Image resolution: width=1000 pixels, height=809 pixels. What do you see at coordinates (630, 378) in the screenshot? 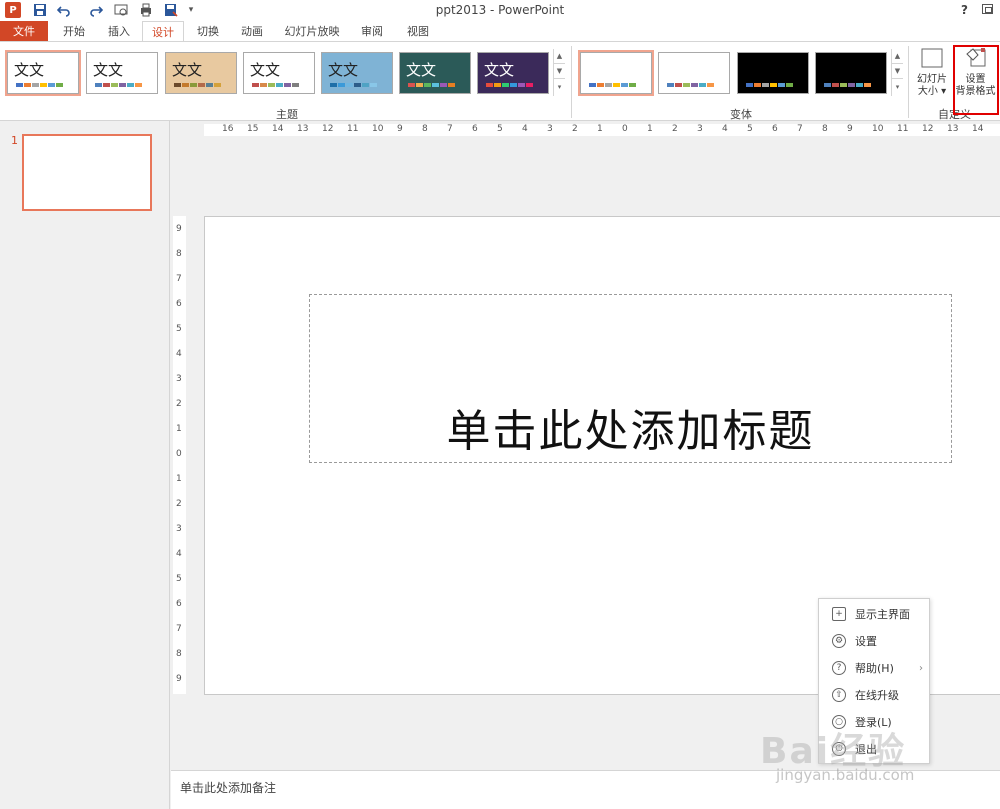
I see `title-placeholder: 单击此处添加标题` at bounding box center [630, 378].